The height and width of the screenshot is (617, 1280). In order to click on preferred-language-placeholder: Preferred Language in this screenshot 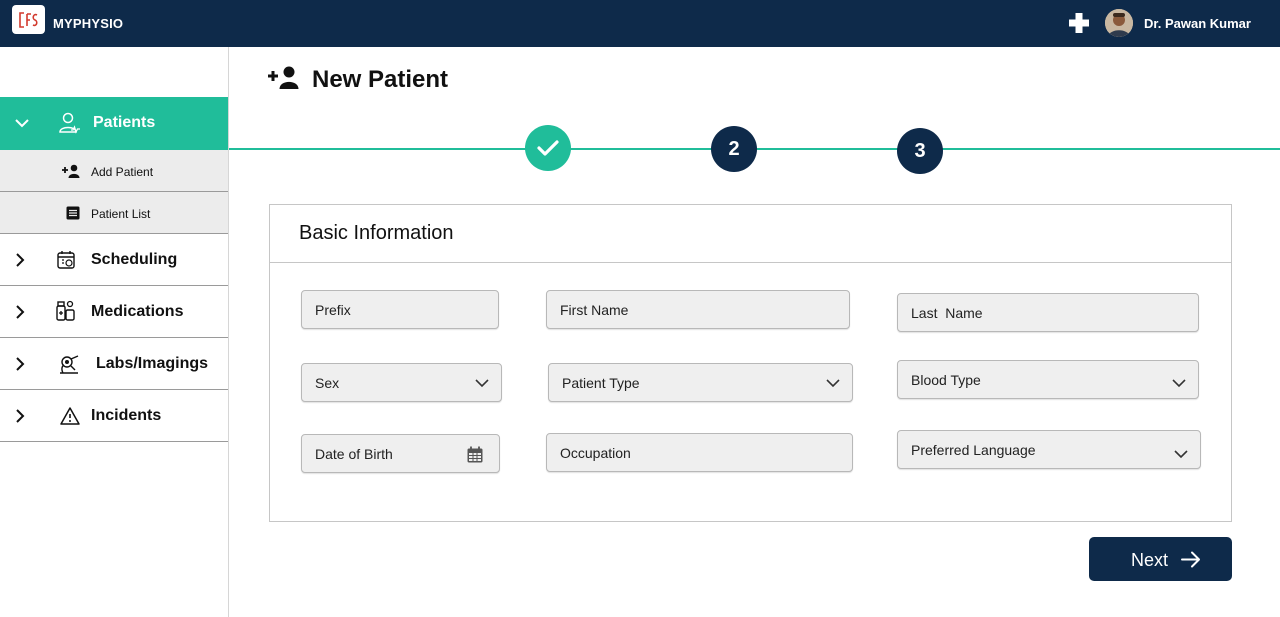, I will do `click(973, 450)`.